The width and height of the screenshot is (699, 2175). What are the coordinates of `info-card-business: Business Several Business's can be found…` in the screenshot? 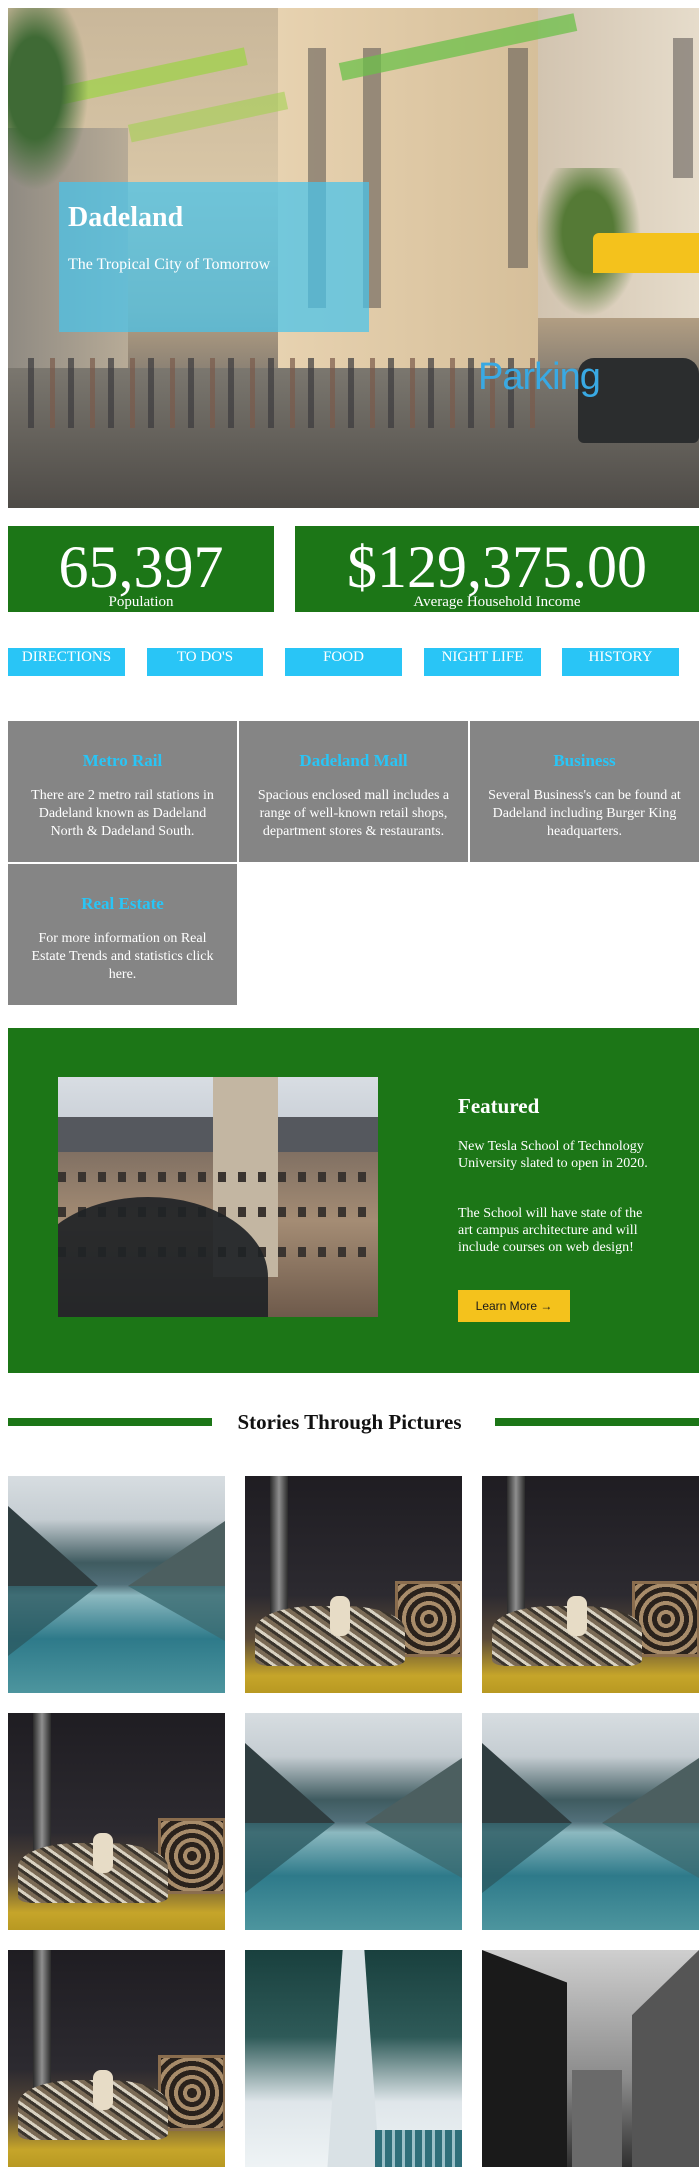 It's located at (584, 791).